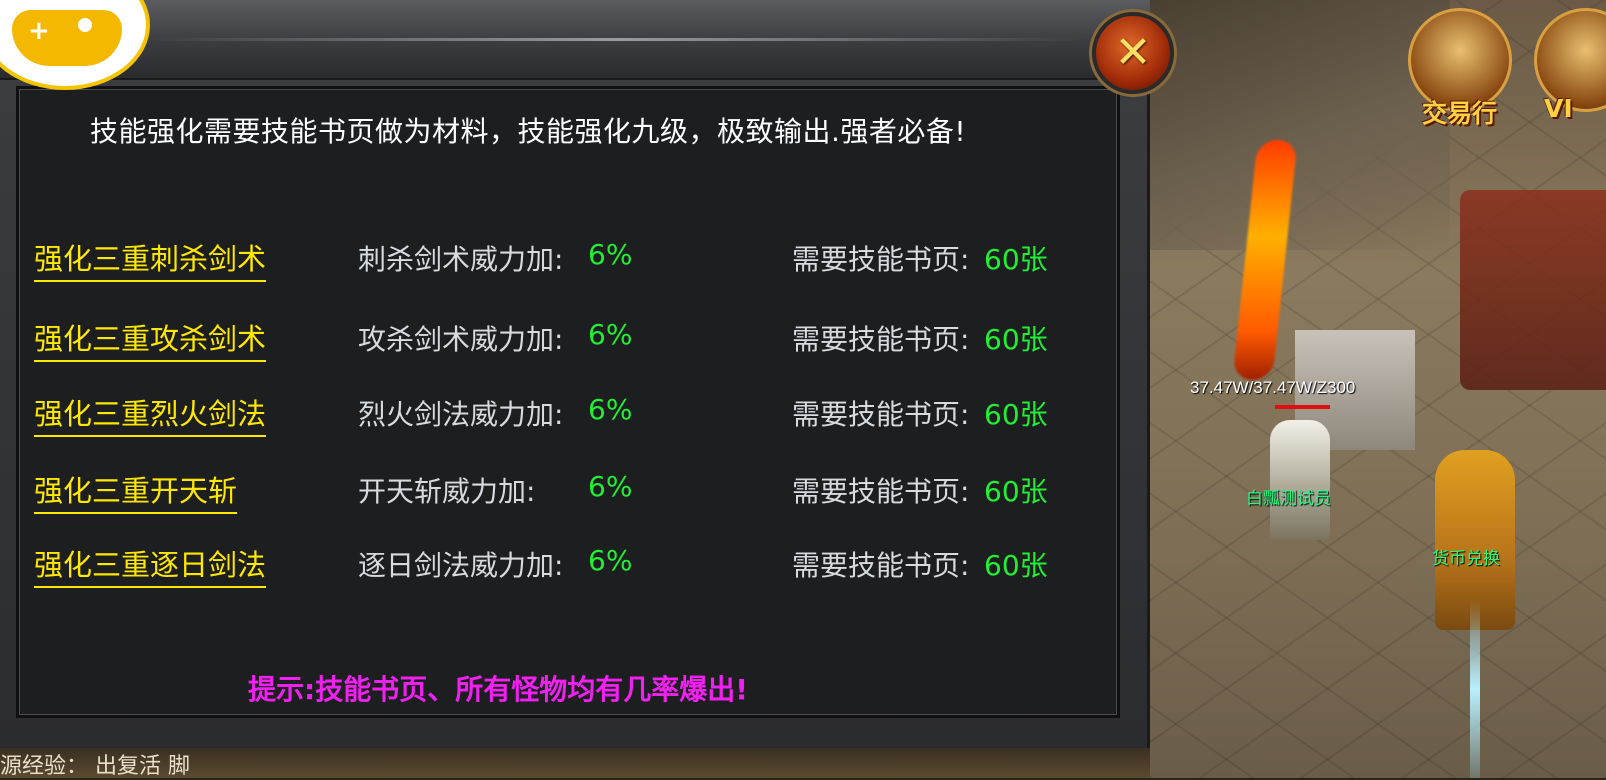  I want to click on close-button: ✕, so click(1133, 53).